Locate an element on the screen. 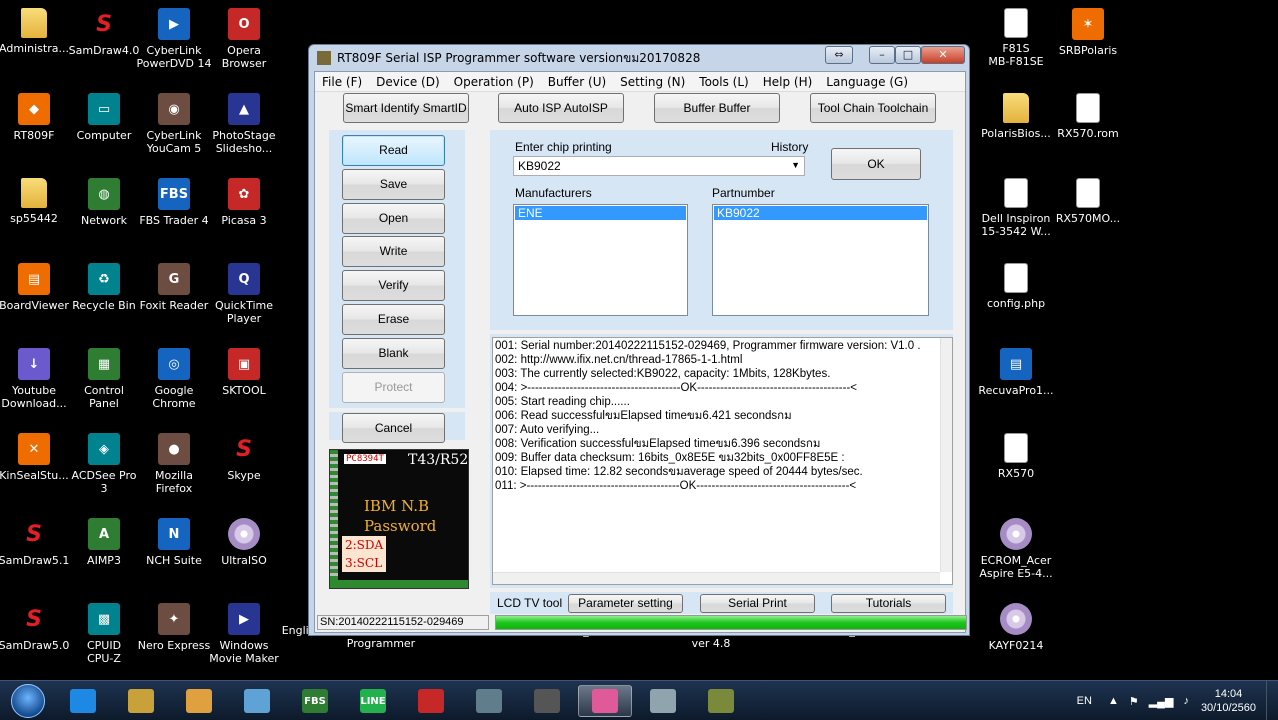  desktop-icon: ♻ Recycle Bin is located at coordinates (104, 287).